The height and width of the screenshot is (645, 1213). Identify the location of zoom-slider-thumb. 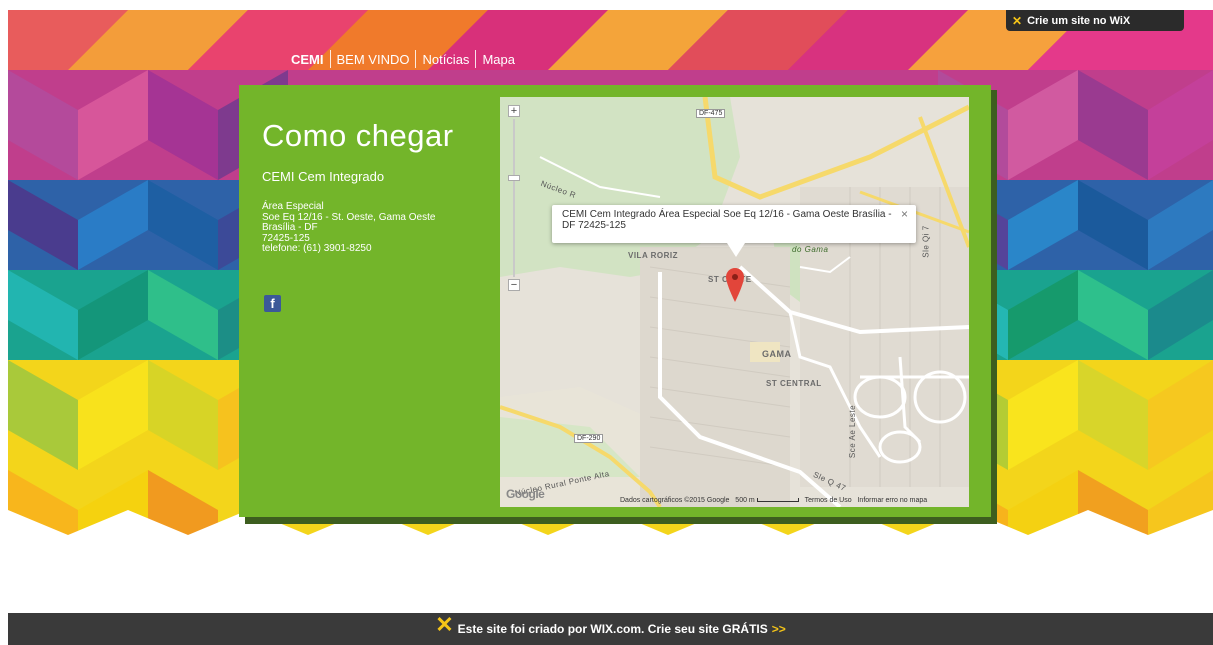
(514, 178).